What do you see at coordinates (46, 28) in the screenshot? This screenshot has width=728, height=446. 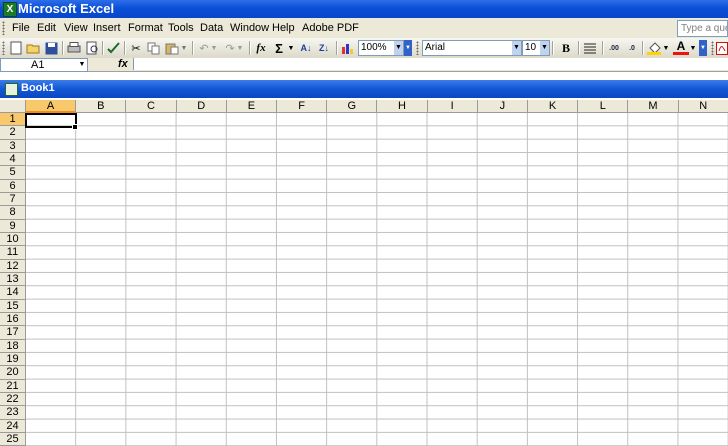 I see `menu-edit: Edit` at bounding box center [46, 28].